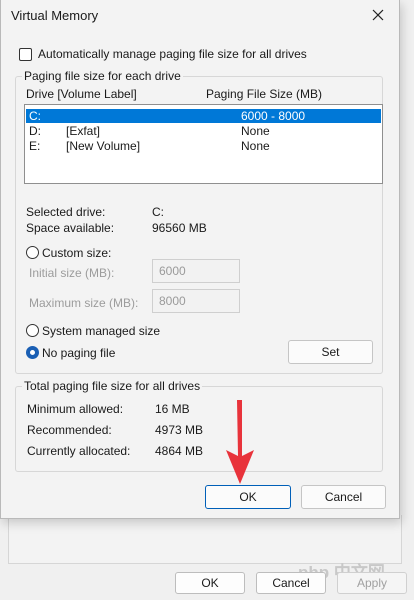  I want to click on background-panel, so click(205, 539).